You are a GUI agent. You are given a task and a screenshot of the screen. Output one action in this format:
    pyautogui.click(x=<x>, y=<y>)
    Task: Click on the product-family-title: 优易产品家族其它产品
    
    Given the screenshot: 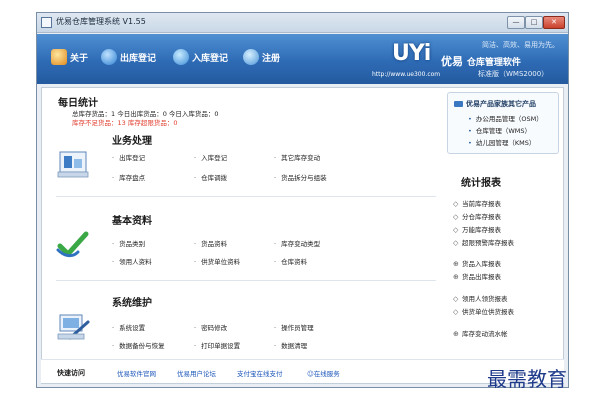 What is the action you would take?
    pyautogui.click(x=495, y=104)
    